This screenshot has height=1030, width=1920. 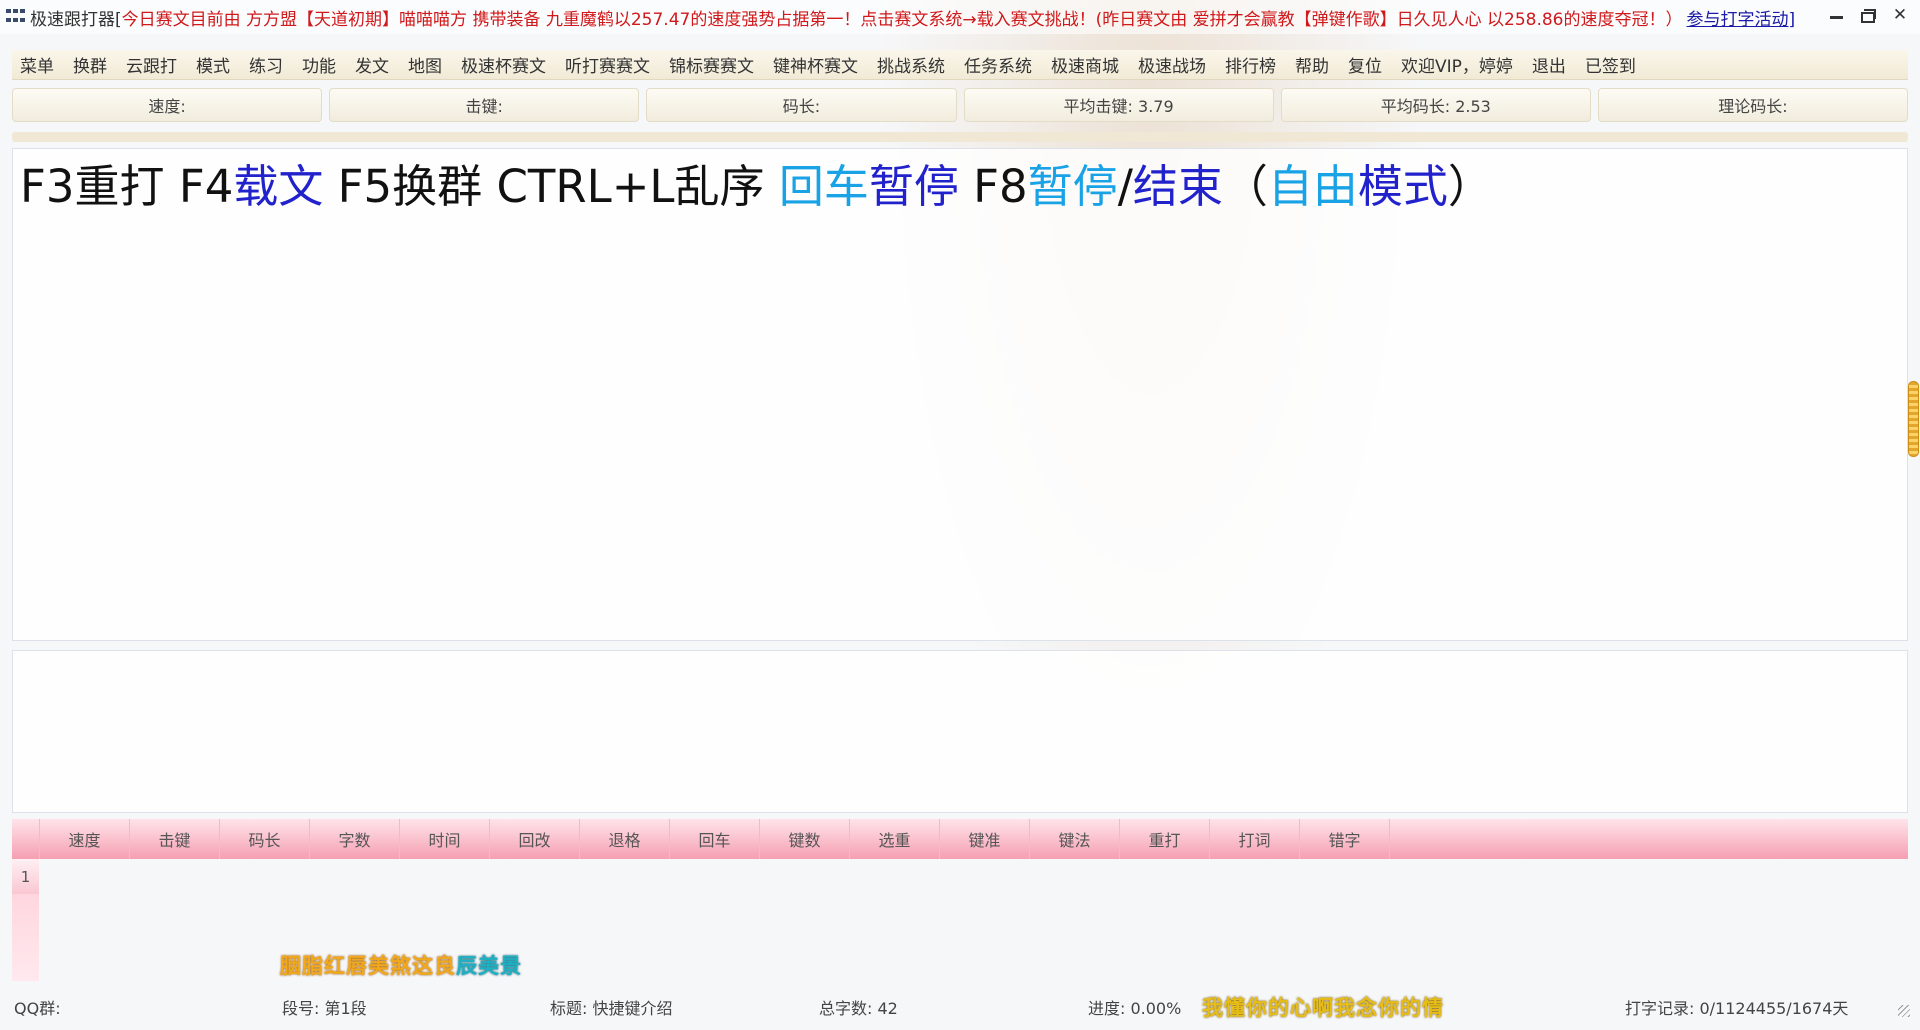 What do you see at coordinates (1312, 64) in the screenshot?
I see `menu-item: 帮助` at bounding box center [1312, 64].